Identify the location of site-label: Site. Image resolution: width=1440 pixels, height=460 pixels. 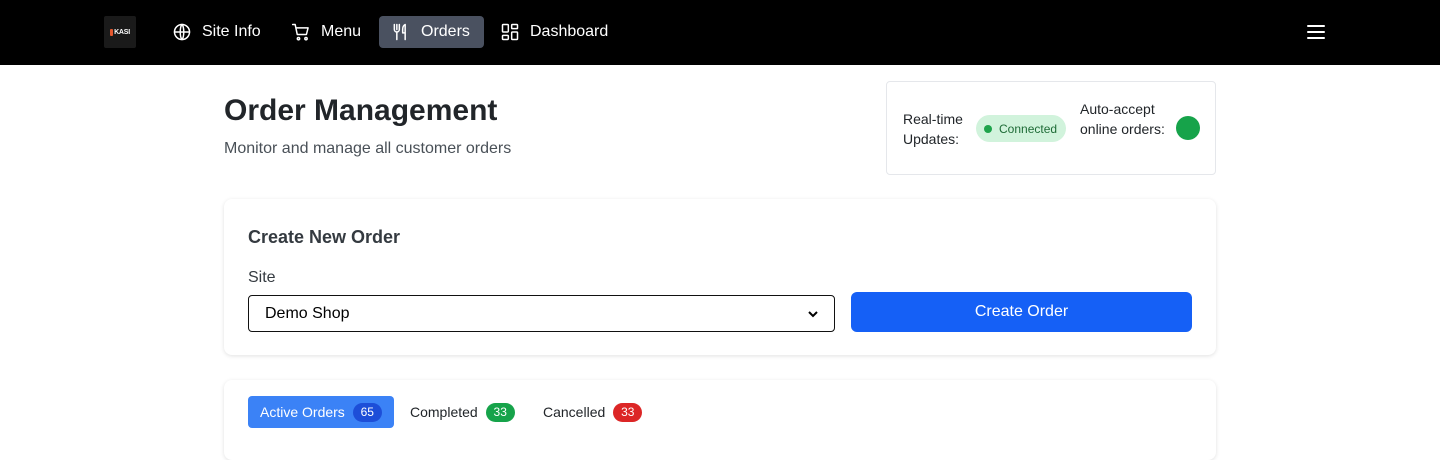
(262, 277).